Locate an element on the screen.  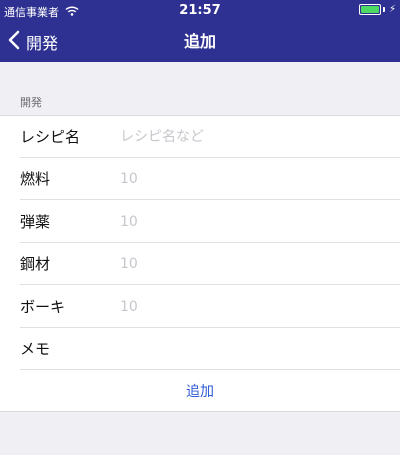
form-row-steel: 鋼材 is located at coordinates (210, 264).